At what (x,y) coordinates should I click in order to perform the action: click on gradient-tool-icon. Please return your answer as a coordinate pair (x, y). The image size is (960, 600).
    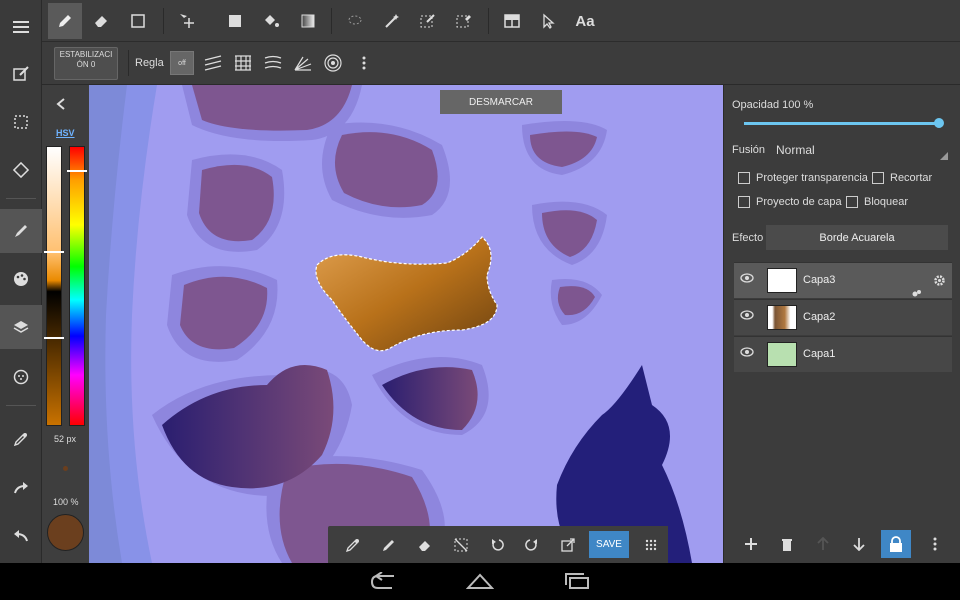
    Looking at the image, I should click on (308, 21).